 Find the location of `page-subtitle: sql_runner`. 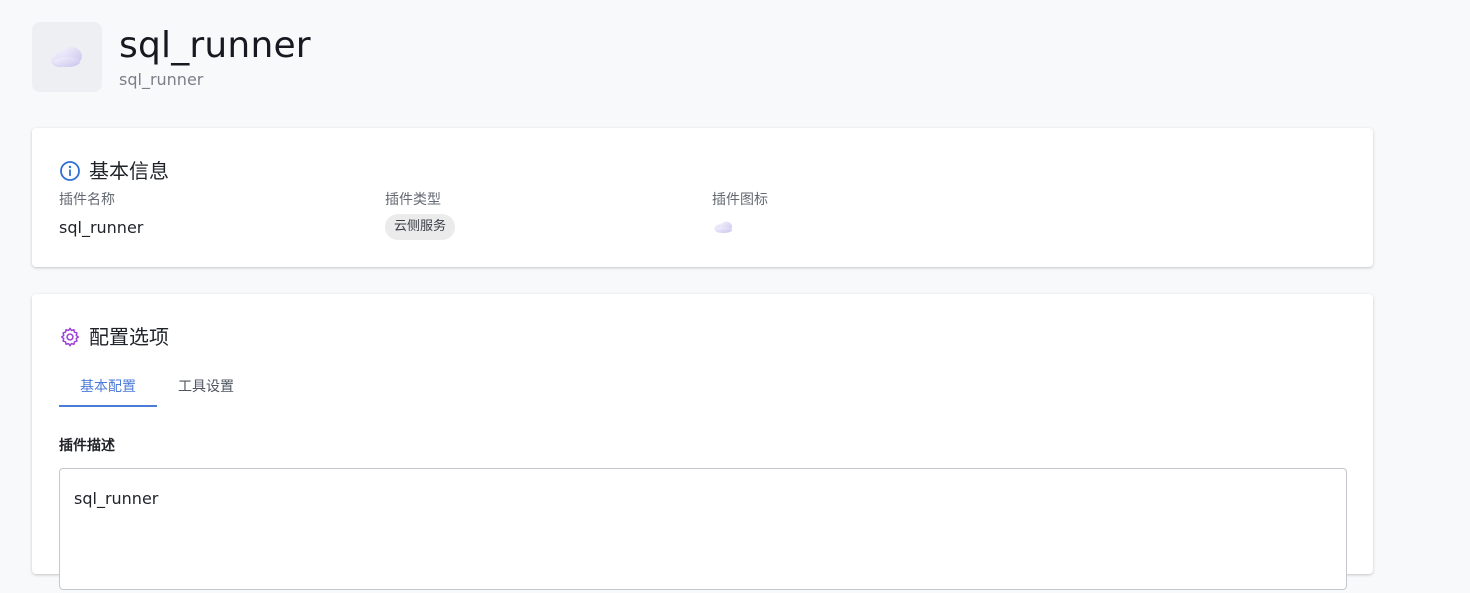

page-subtitle: sql_runner is located at coordinates (161, 79).